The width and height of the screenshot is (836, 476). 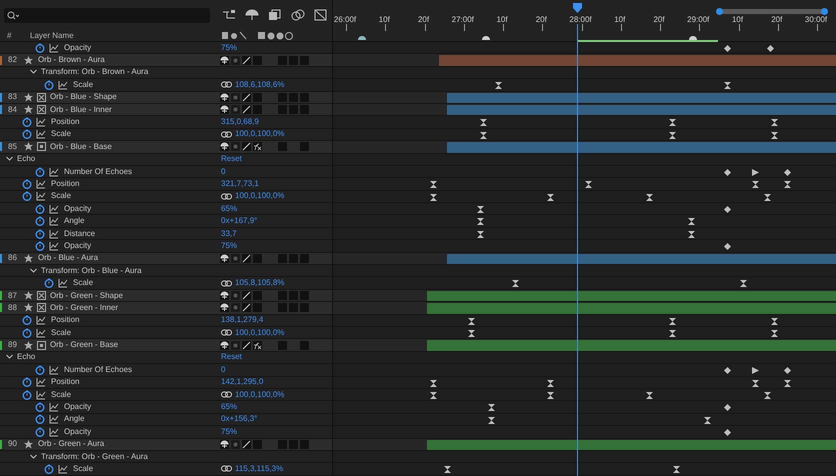 What do you see at coordinates (229, 407) in the screenshot?
I see `property-value: 65%` at bounding box center [229, 407].